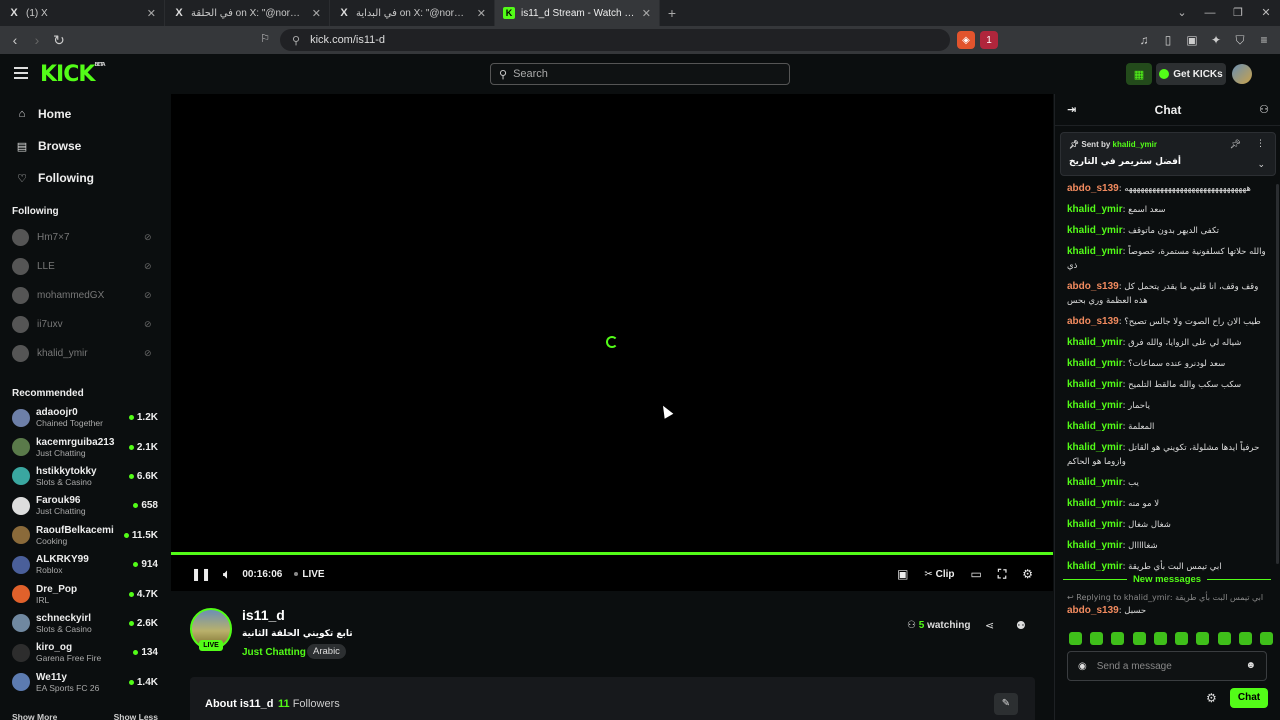  What do you see at coordinates (85, 178) in the screenshot?
I see `nav-following: ♡ Following` at bounding box center [85, 178].